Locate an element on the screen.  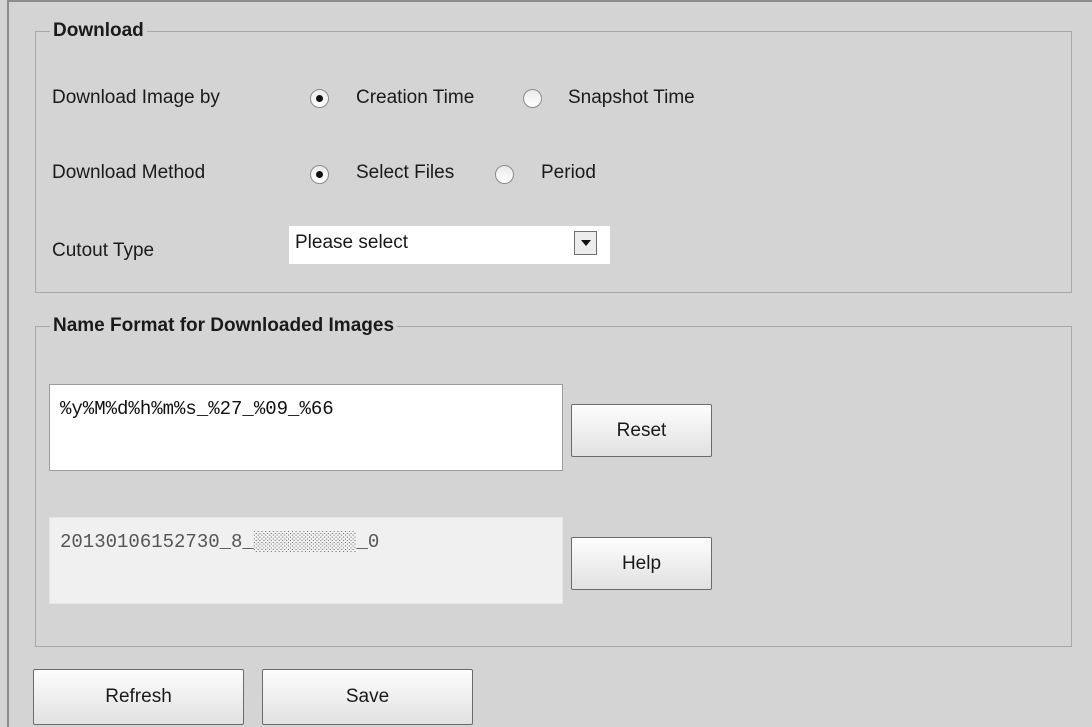
refresh-button: Refresh is located at coordinates (138, 697).